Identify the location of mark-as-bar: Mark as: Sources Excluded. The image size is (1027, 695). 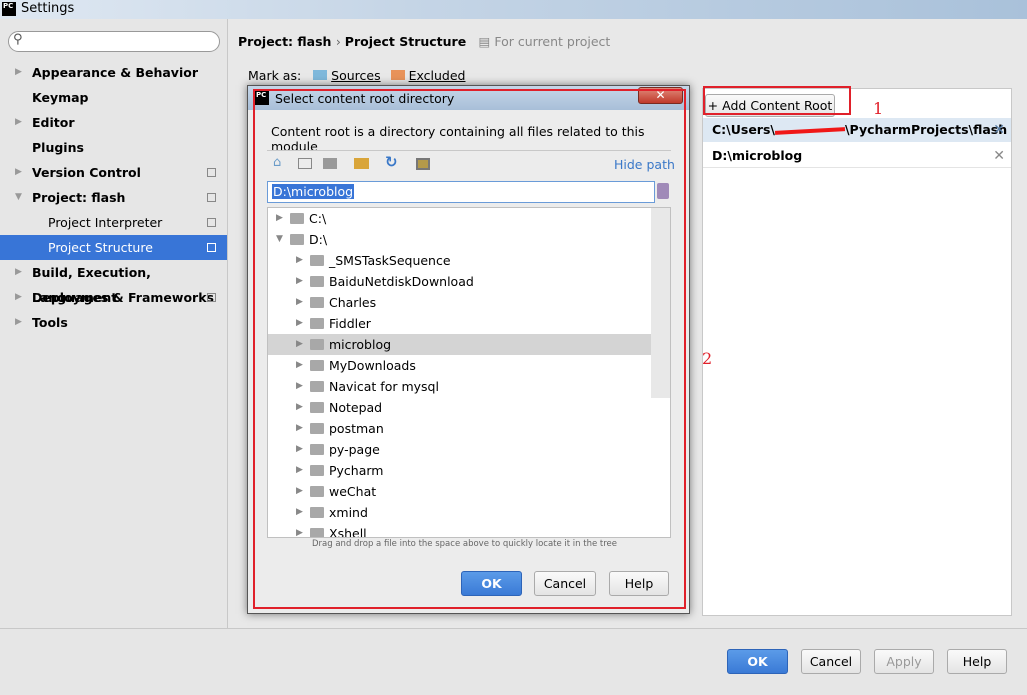
(356, 75).